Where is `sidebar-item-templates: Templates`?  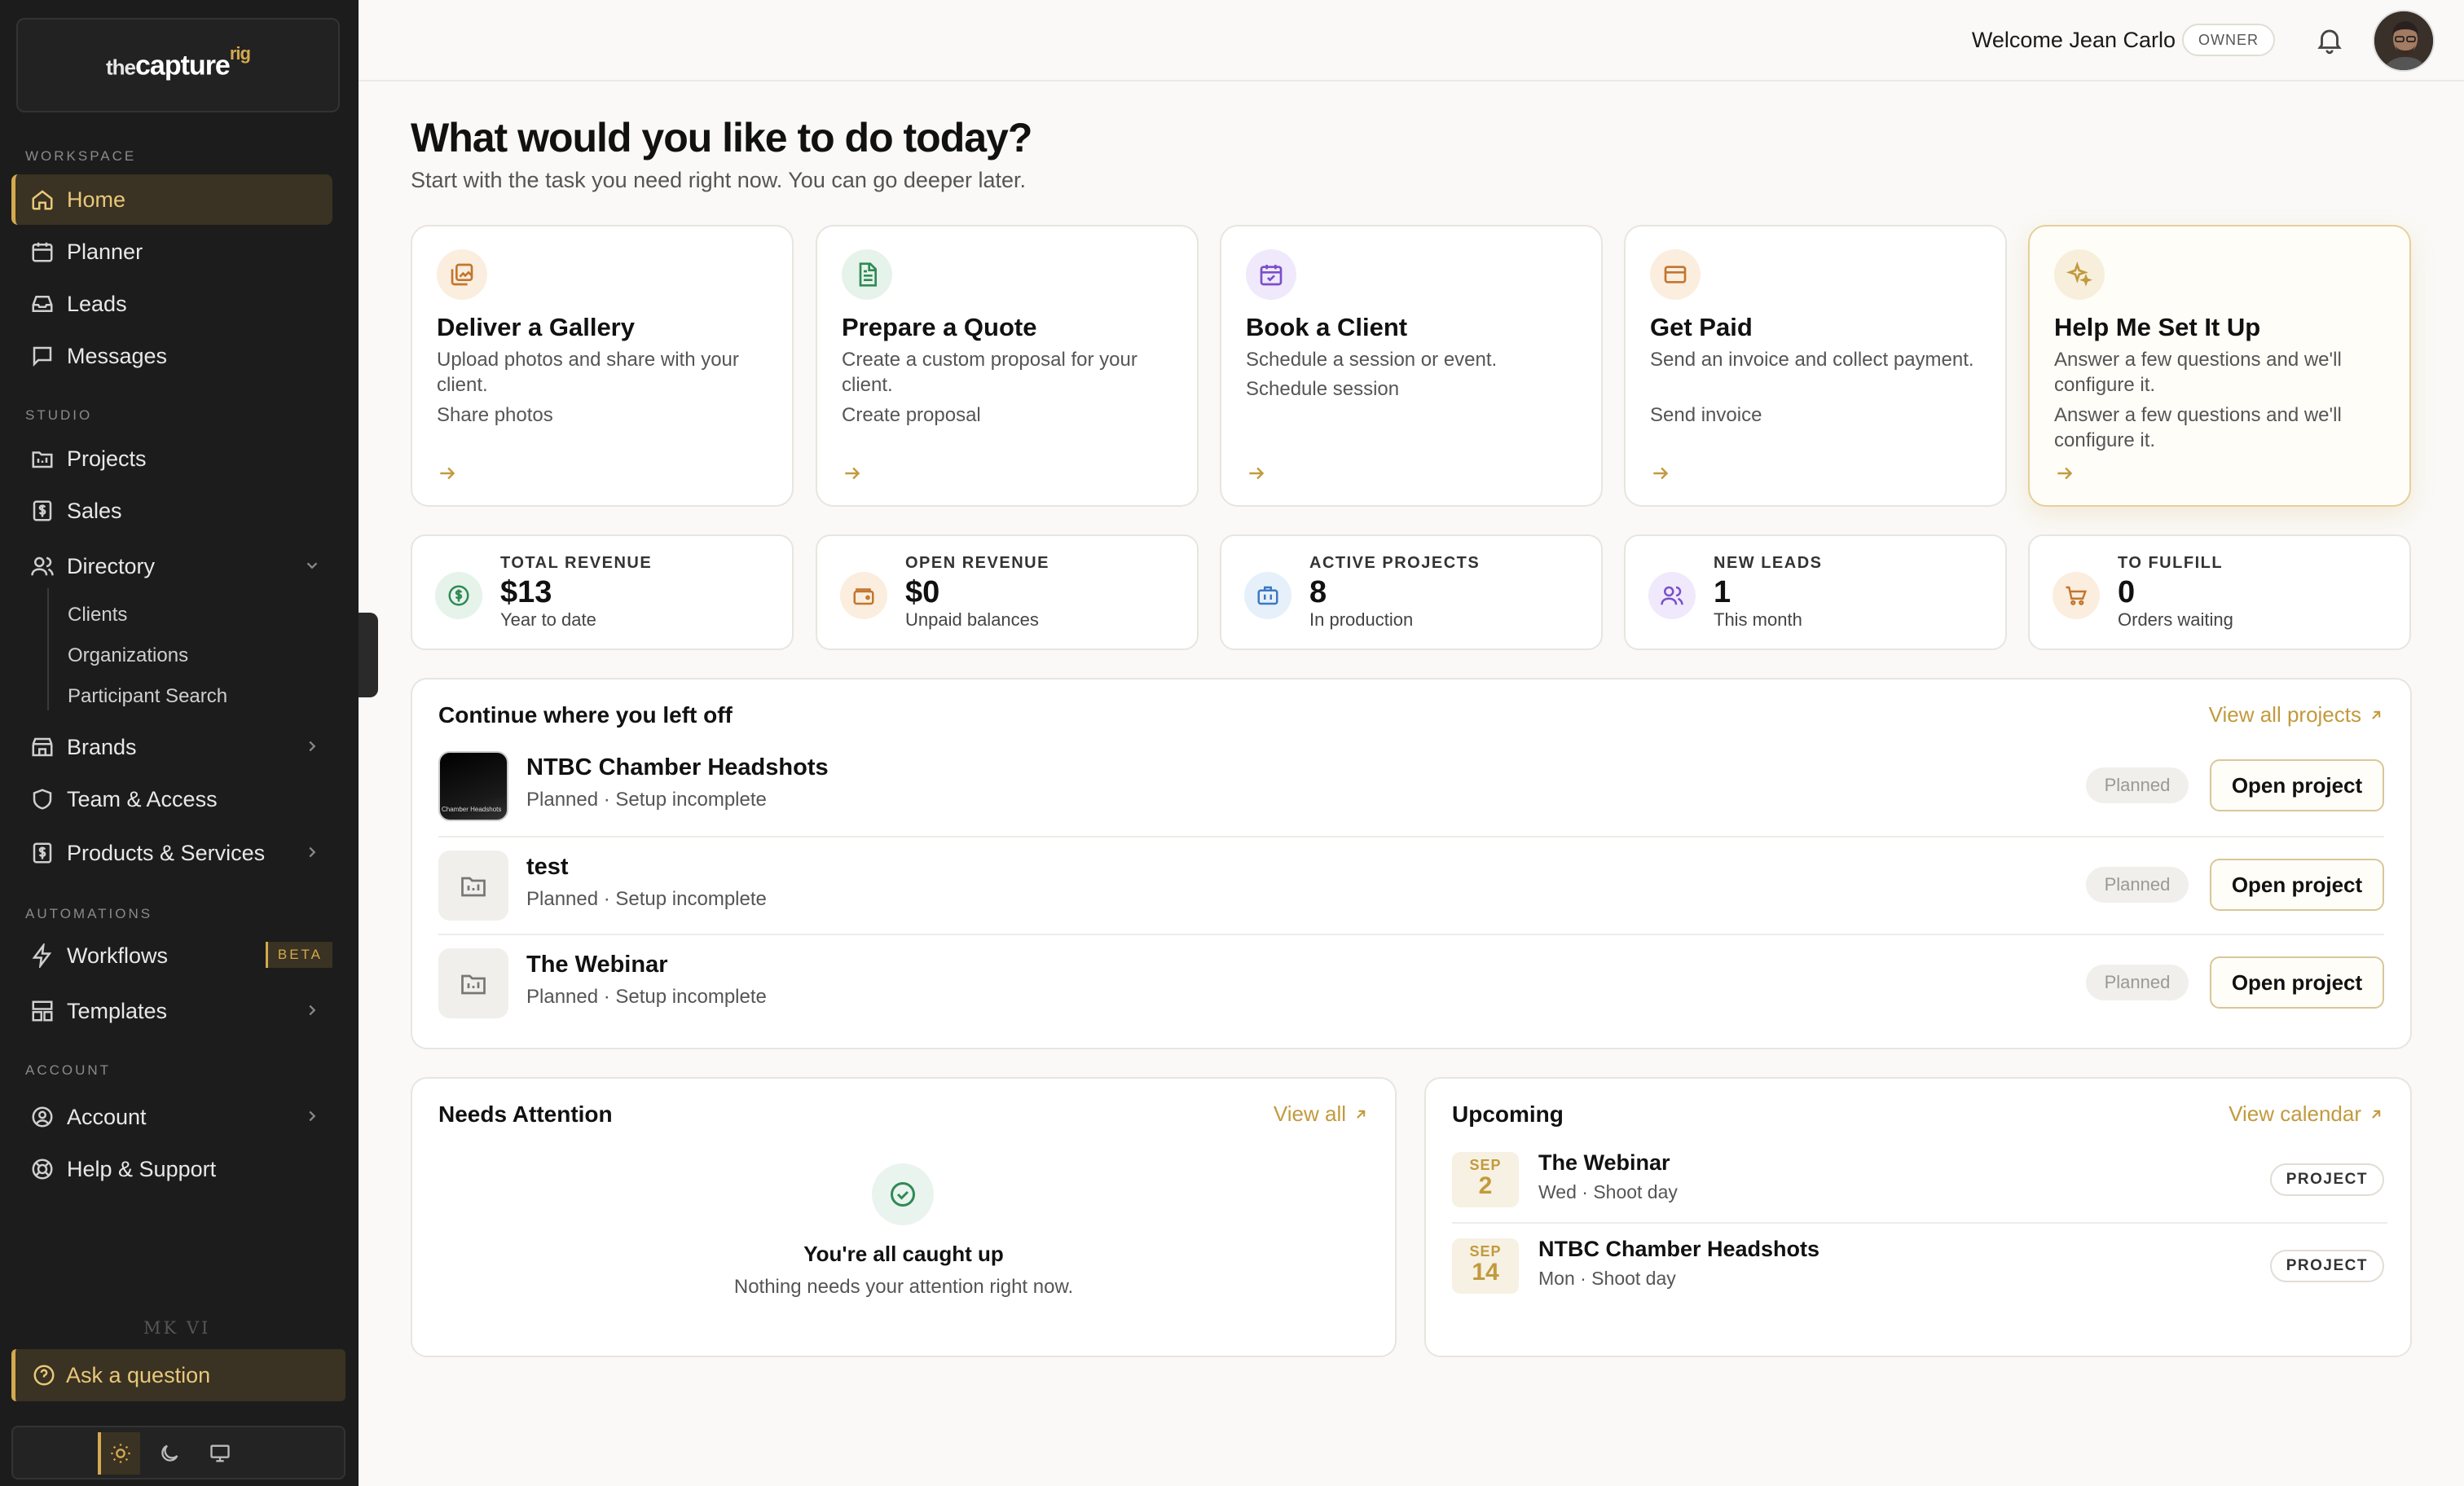 sidebar-item-templates: Templates is located at coordinates (171, 1011).